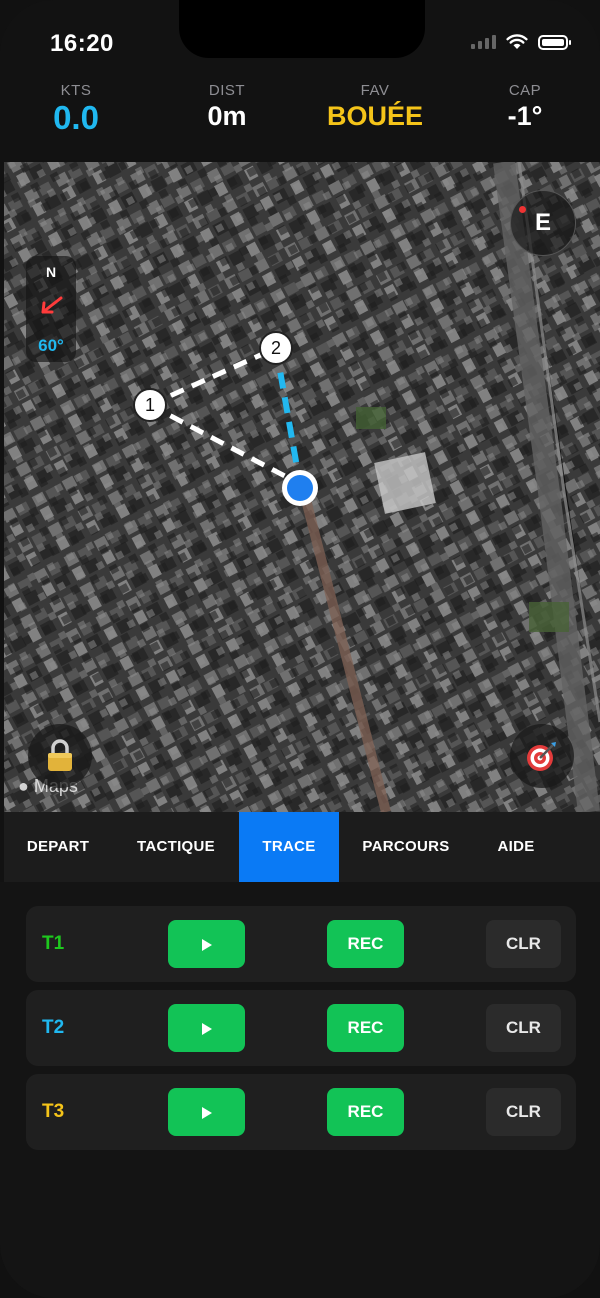 The image size is (600, 1298). I want to click on favorite-value: BOUÉE, so click(375, 116).